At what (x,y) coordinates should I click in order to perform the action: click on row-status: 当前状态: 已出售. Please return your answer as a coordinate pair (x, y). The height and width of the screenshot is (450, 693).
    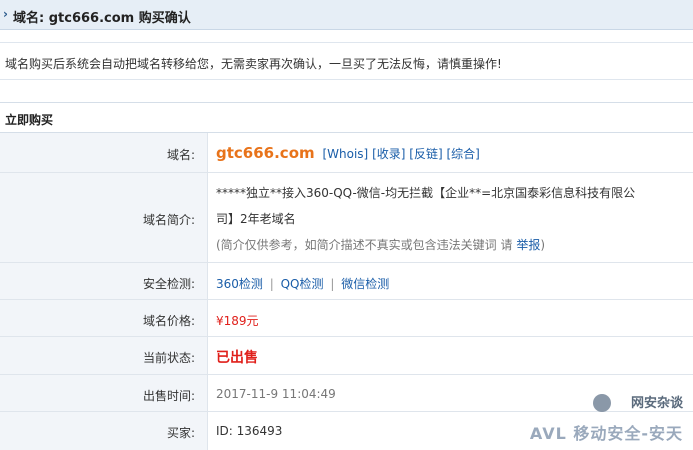
    Looking at the image, I should click on (346, 356).